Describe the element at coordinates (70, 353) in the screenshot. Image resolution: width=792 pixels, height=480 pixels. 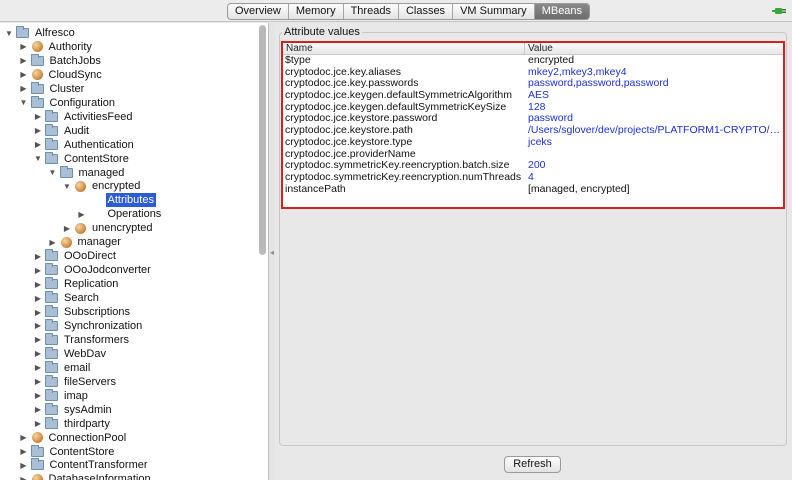
I see `tree-node: ▶ WebDav` at that location.